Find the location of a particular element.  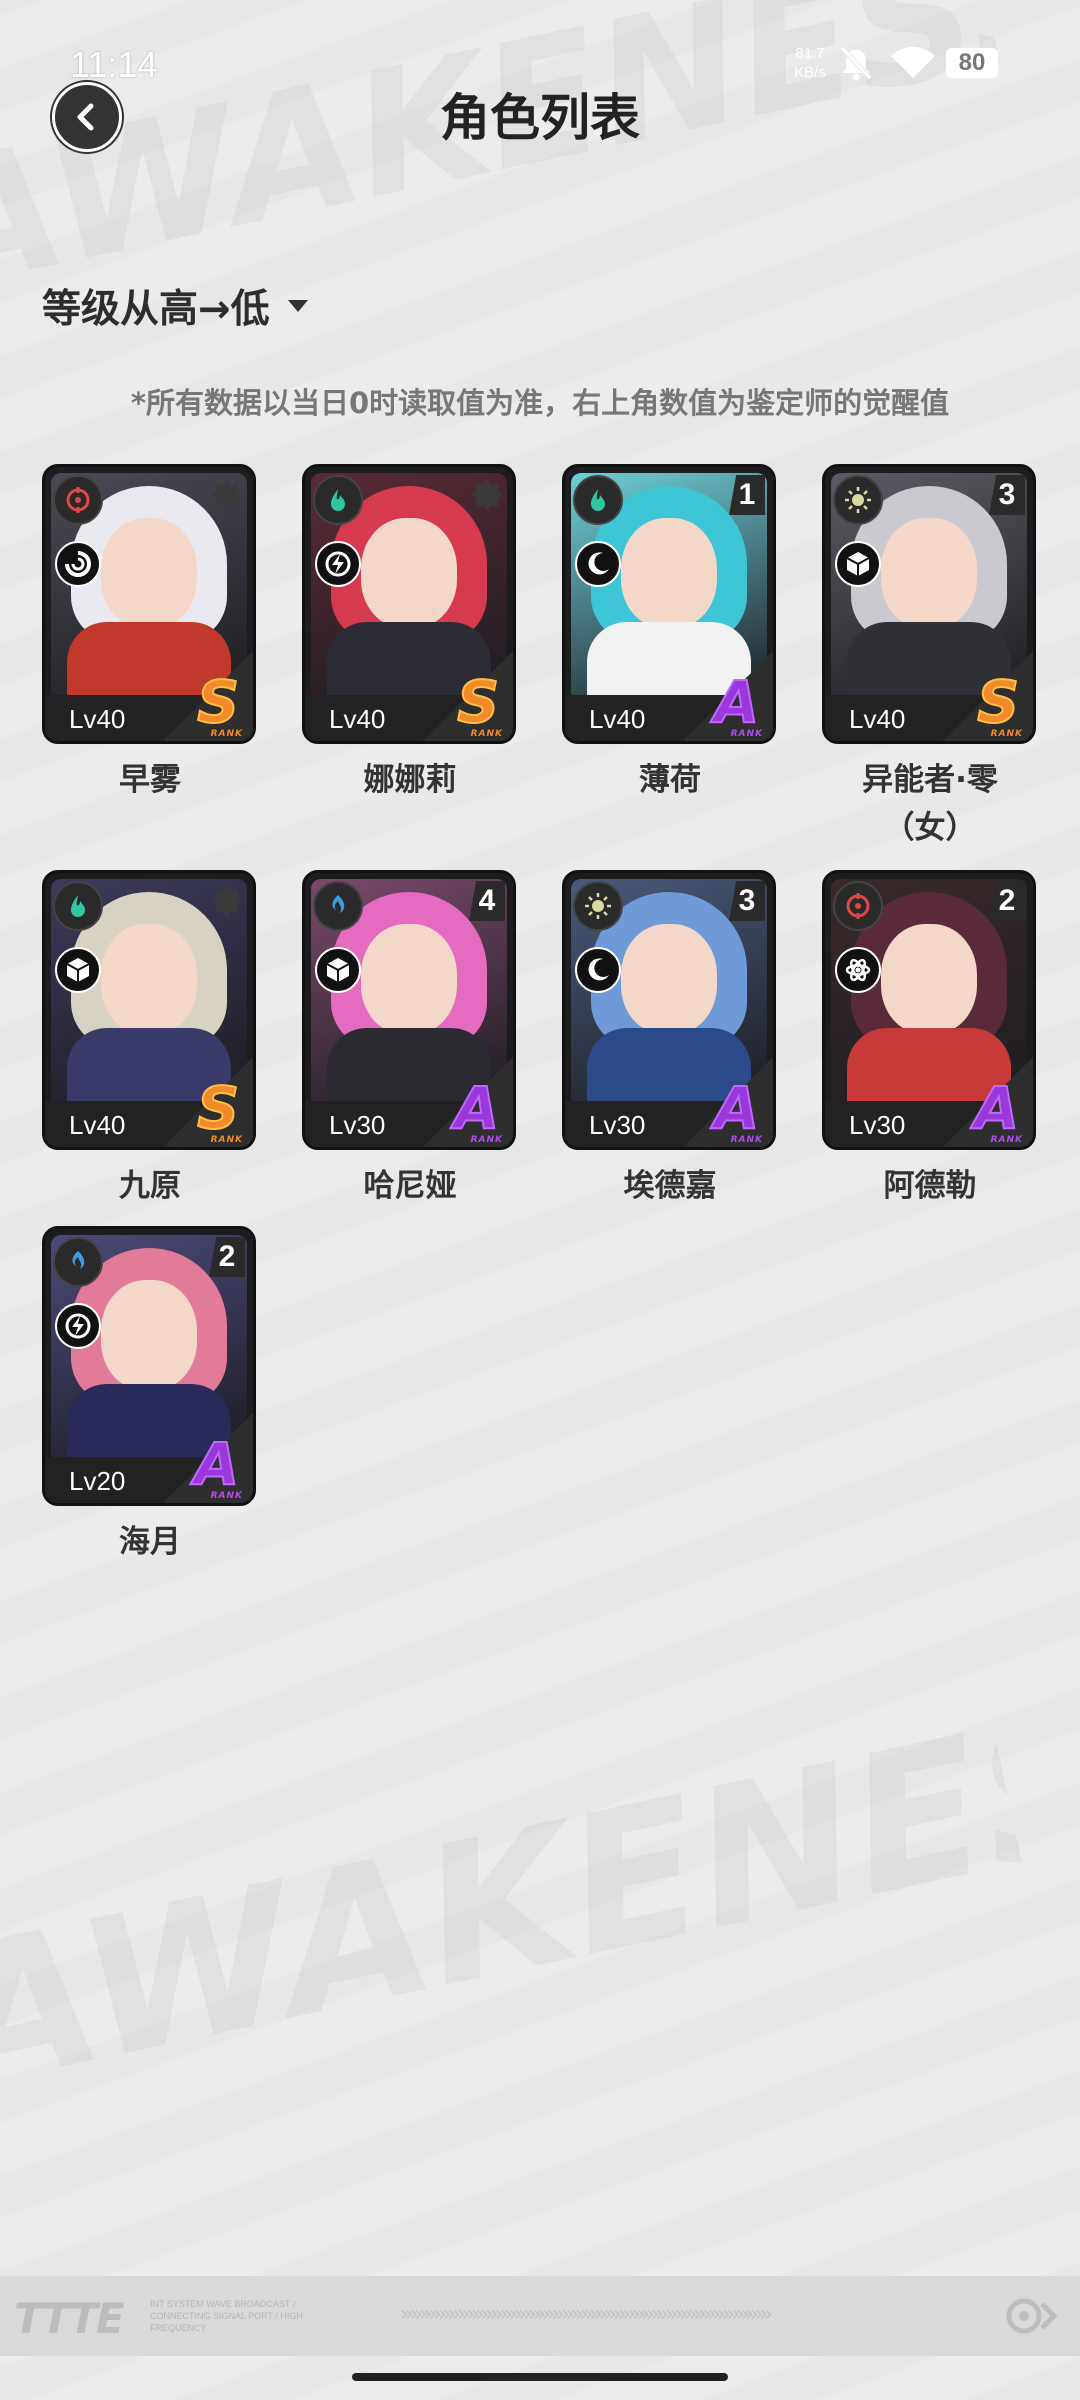

character-name: 早雾 is located at coordinates (150, 780).